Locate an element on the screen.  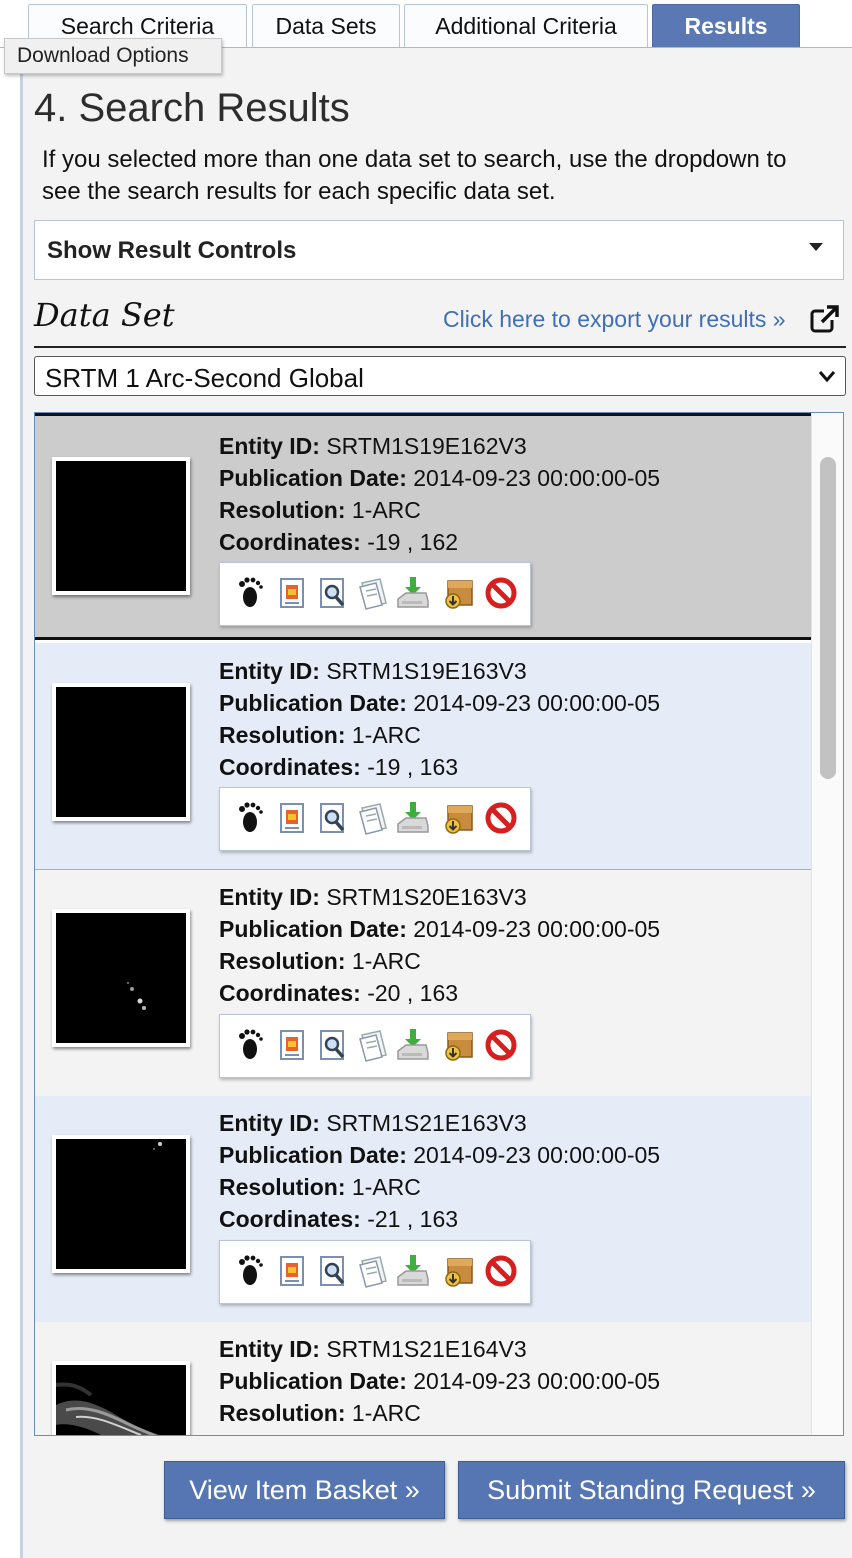
panel-left-border is located at coordinates (21, 803).